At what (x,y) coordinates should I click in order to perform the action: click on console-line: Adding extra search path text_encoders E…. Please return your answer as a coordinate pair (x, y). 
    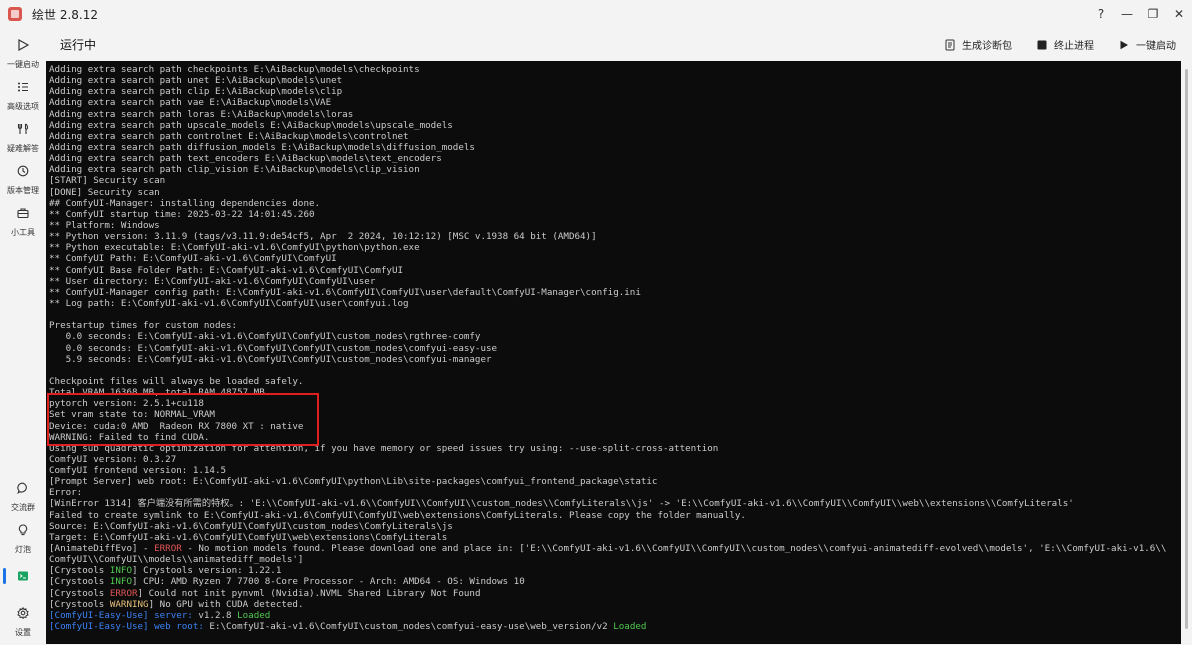
    Looking at the image, I should click on (615, 158).